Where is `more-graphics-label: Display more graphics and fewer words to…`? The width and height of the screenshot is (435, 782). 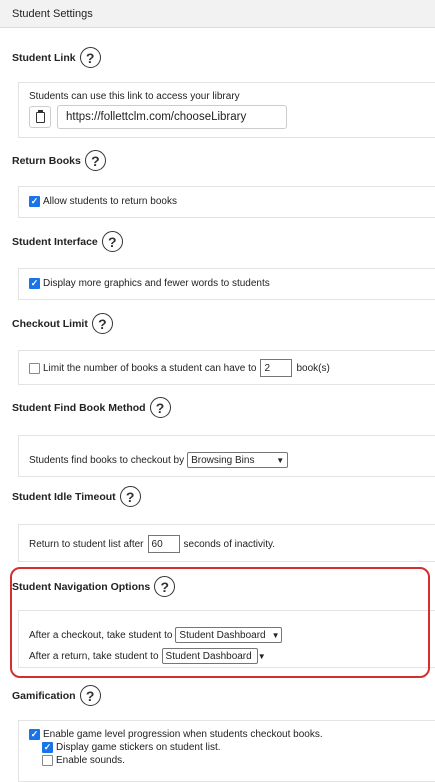 more-graphics-label: Display more graphics and fewer words to… is located at coordinates (156, 283).